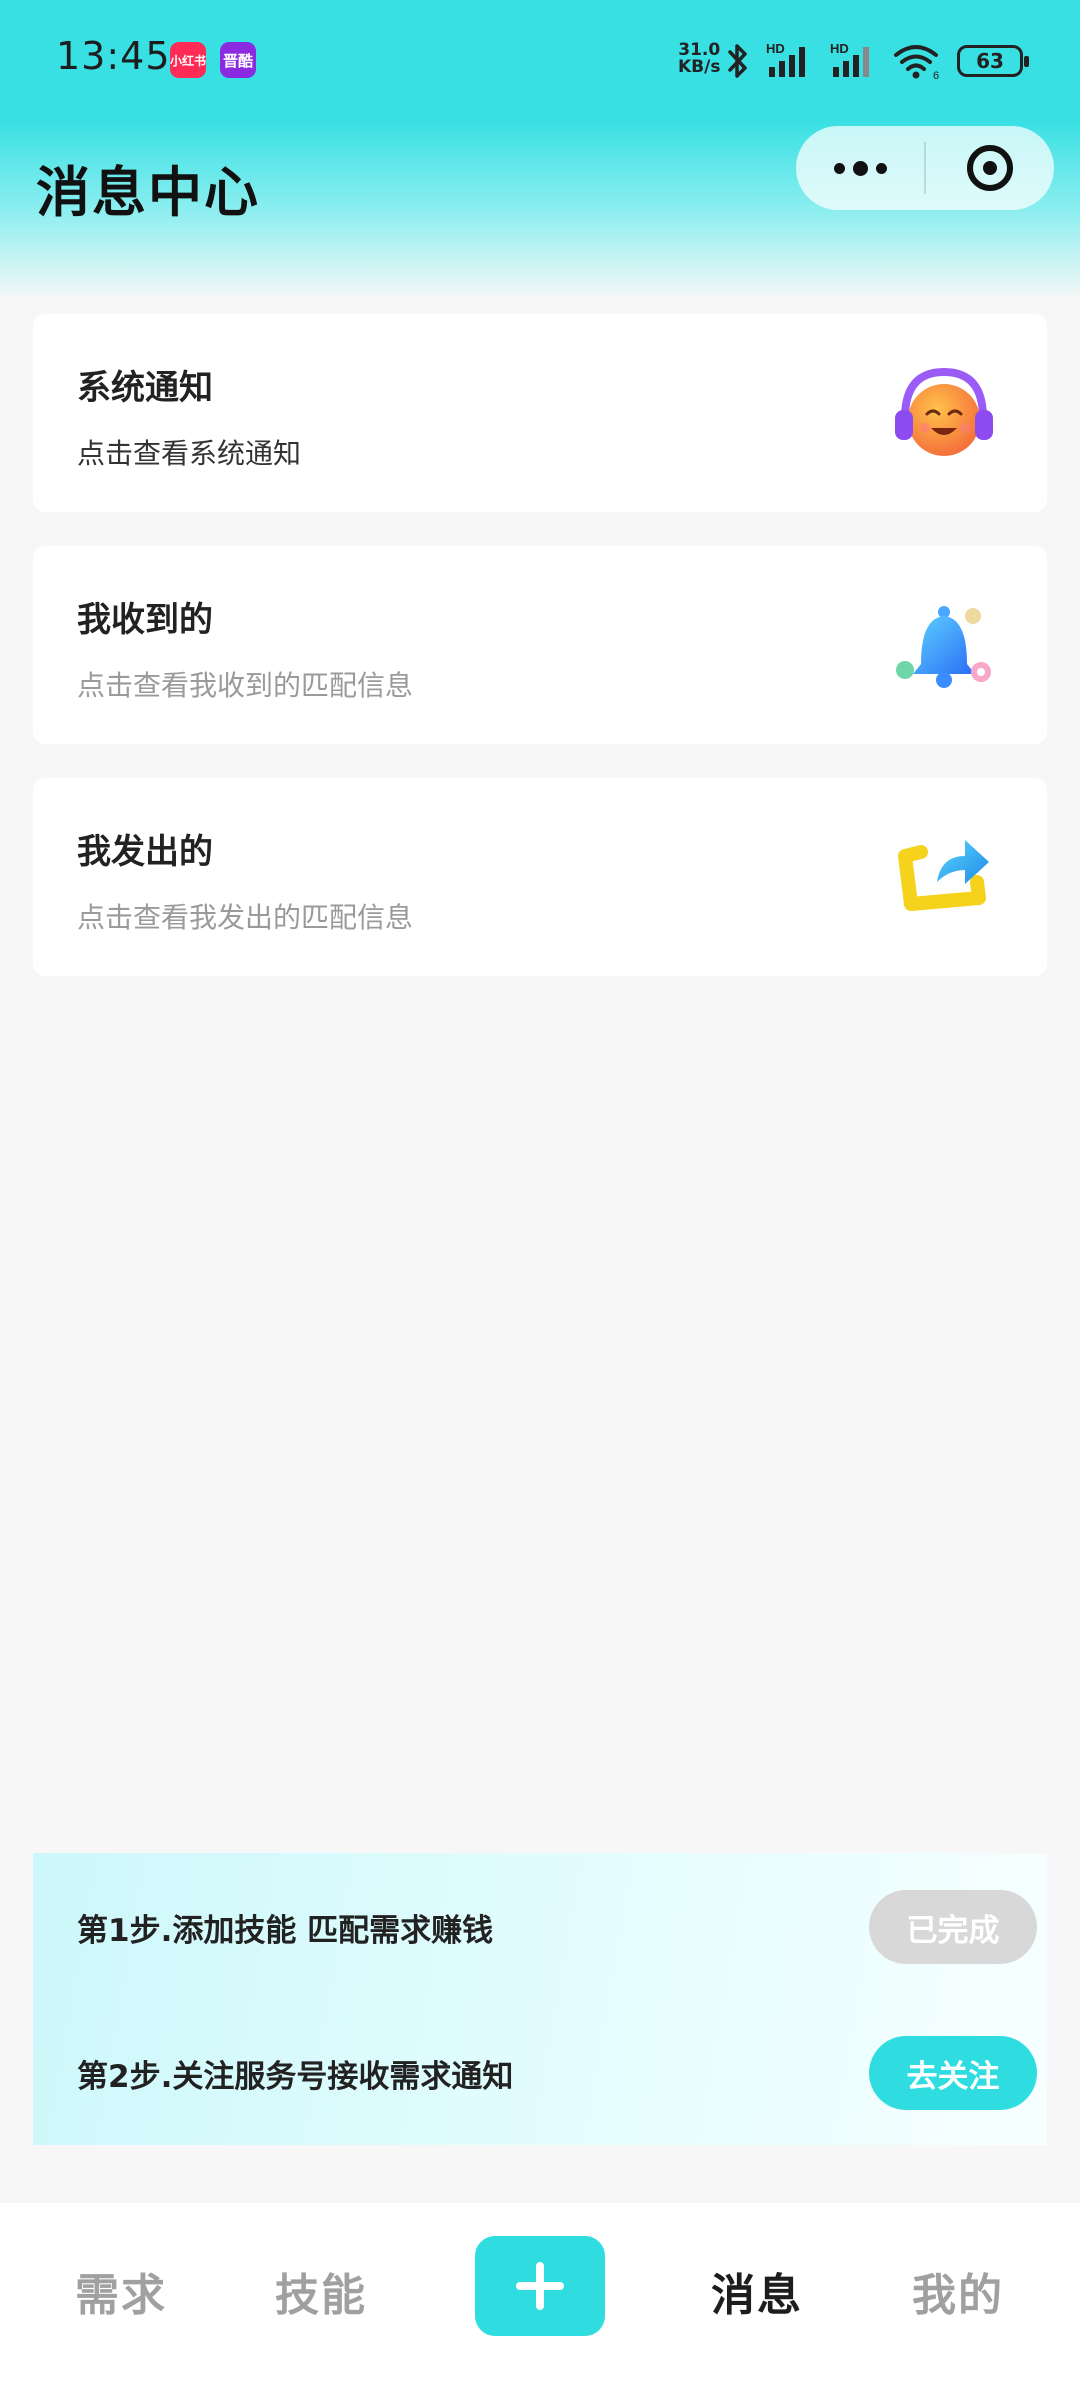 The width and height of the screenshot is (1080, 2403). What do you see at coordinates (775, 48) in the screenshot?
I see `signal-hd-label-1: HD` at bounding box center [775, 48].